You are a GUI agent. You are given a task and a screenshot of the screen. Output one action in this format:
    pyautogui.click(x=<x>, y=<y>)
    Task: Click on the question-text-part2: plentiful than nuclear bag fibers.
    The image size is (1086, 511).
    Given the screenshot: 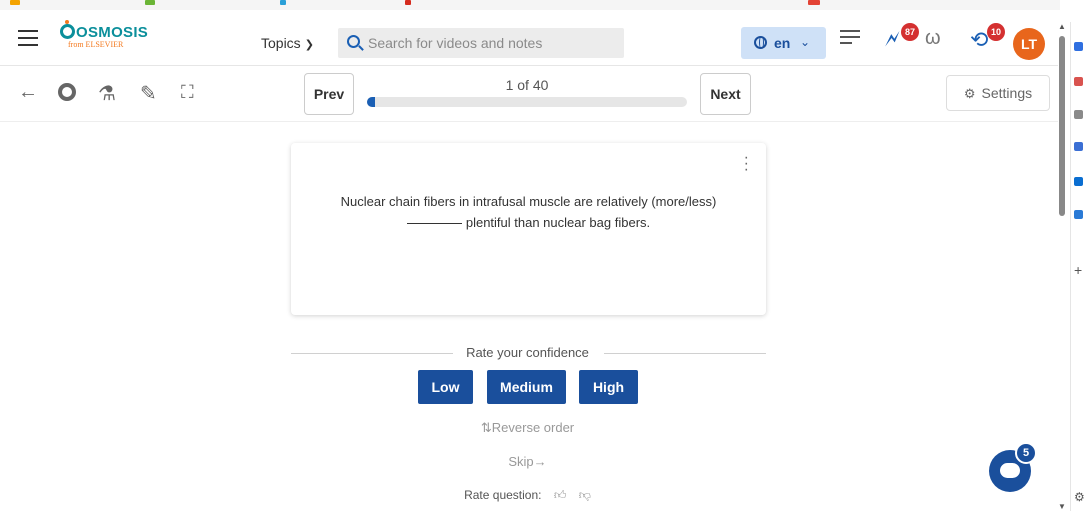 What is the action you would take?
    pyautogui.click(x=558, y=222)
    